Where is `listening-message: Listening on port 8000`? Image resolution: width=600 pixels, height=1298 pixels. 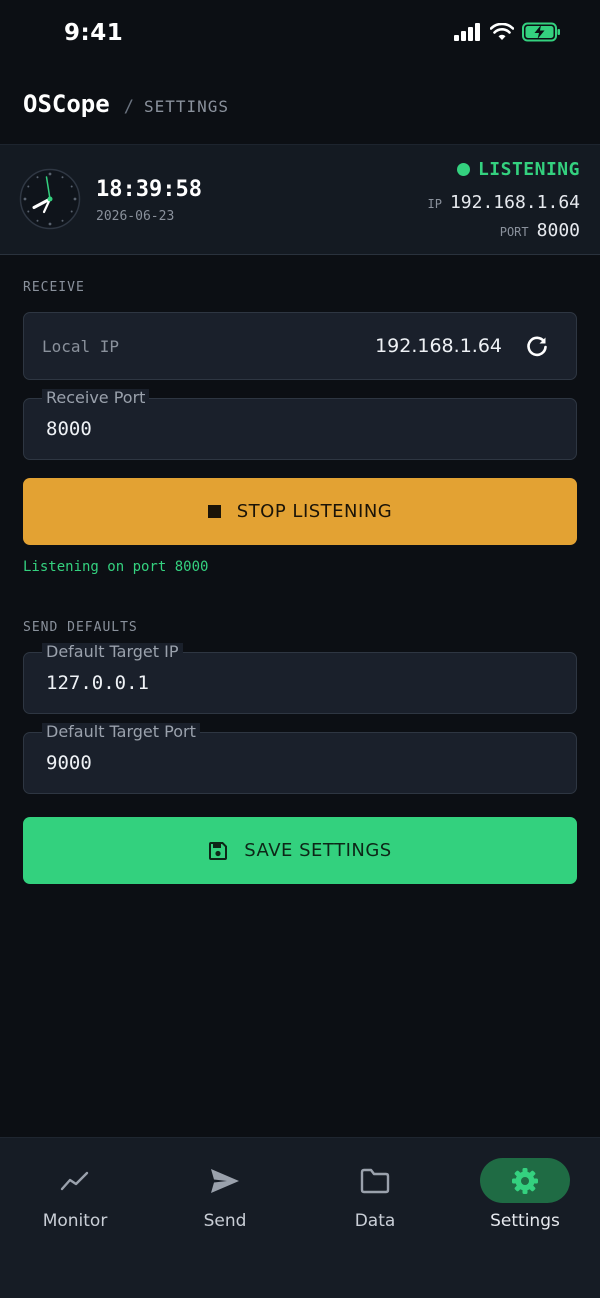 listening-message: Listening on port 8000 is located at coordinates (116, 567).